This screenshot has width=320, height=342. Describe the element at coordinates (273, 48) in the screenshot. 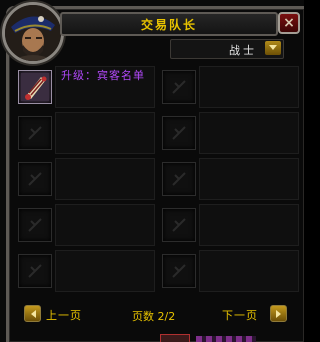

I see `chevron-down-icon` at that location.